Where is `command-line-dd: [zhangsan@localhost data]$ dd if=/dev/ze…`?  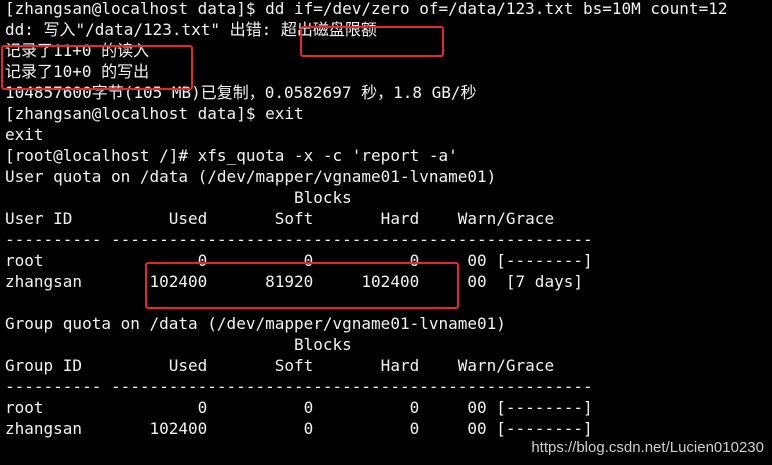 command-line-dd: [zhangsan@localhost data]$ dd if=/dev/ze… is located at coordinates (366, 9).